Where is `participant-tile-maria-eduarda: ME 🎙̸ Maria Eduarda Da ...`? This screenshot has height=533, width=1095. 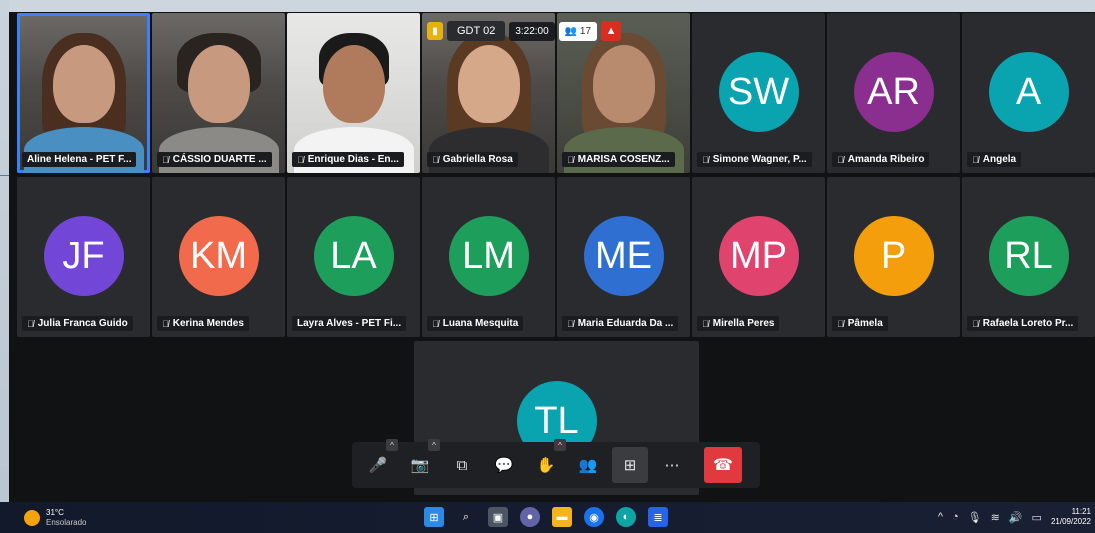
participant-tile-maria-eduarda: ME 🎙̸ Maria Eduarda Da ... is located at coordinates (623, 257).